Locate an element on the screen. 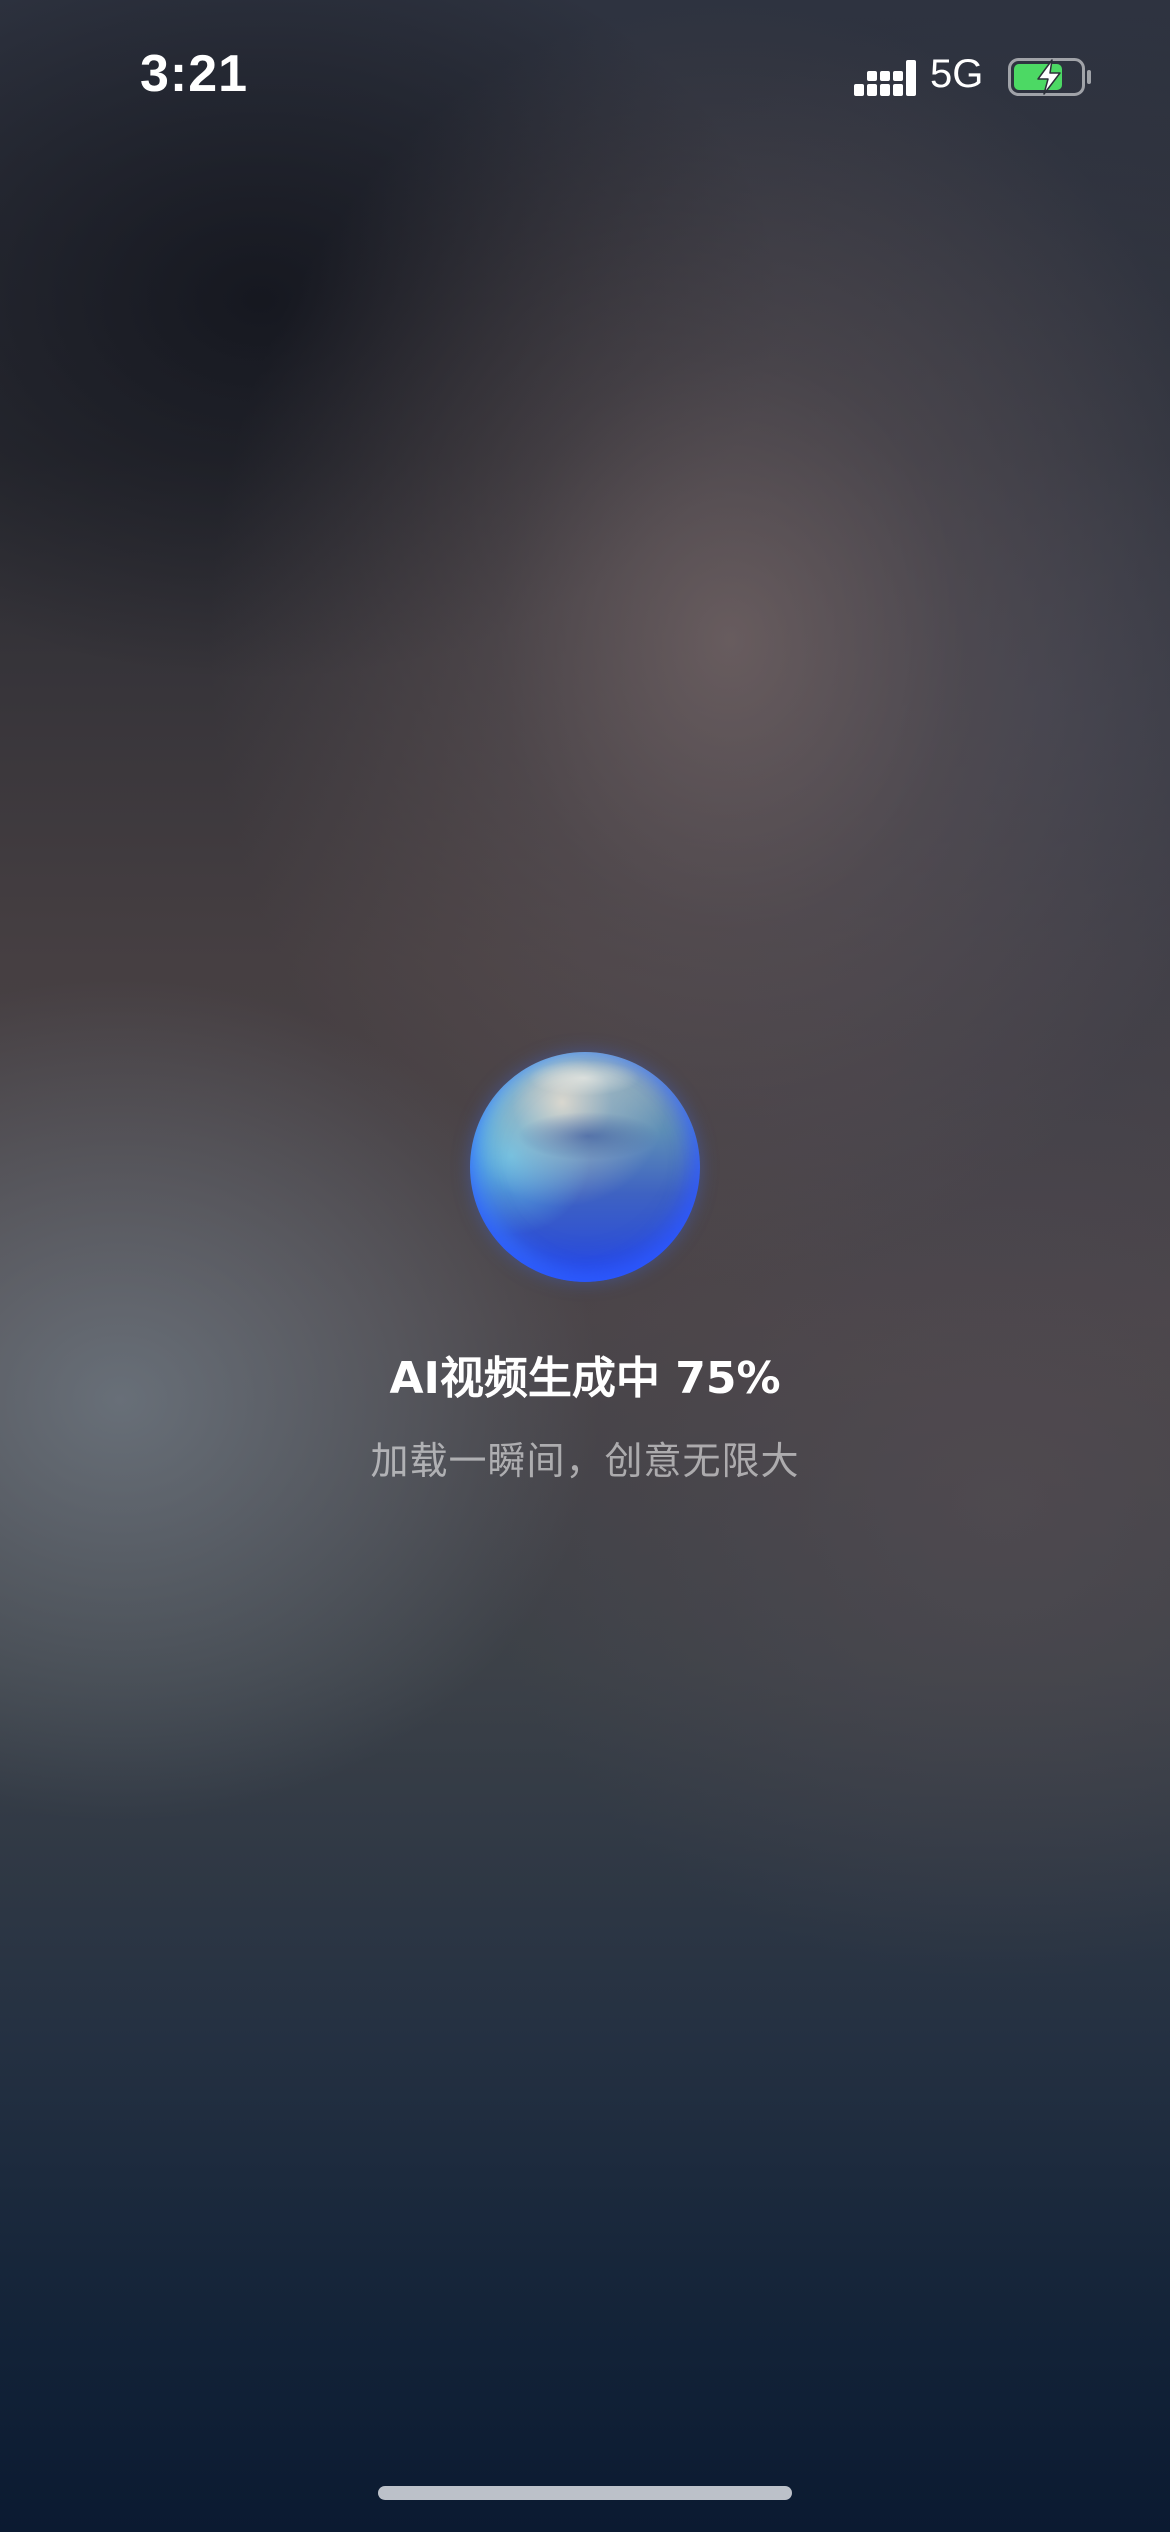  ai-orb-icon is located at coordinates (585, 1167).